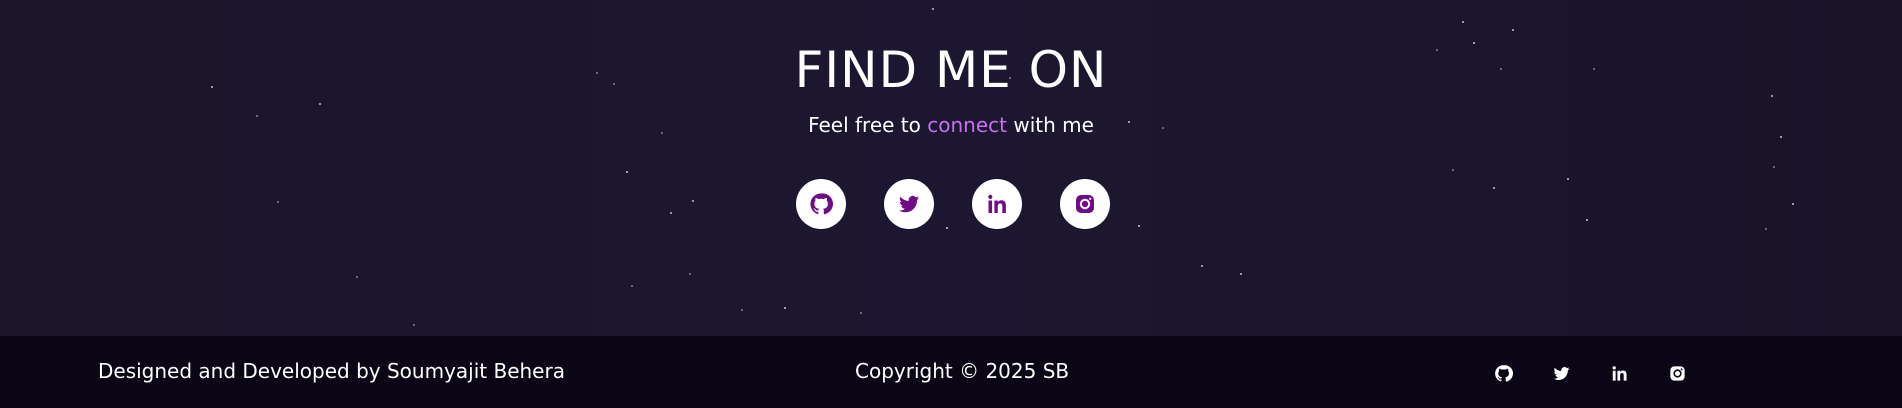 The height and width of the screenshot is (408, 1902). I want to click on footer-github-link, so click(1503, 373).